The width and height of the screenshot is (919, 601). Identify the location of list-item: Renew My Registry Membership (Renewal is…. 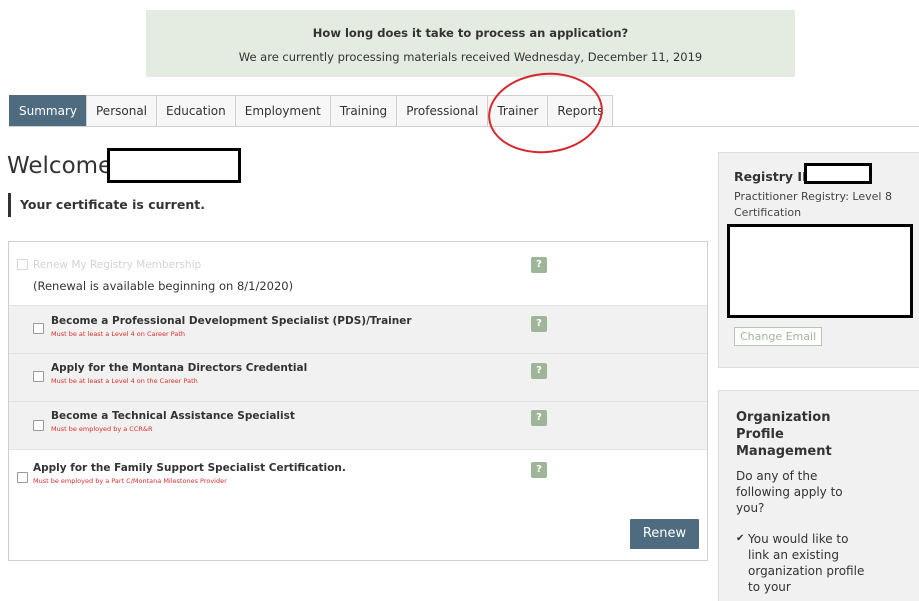
(358, 273).